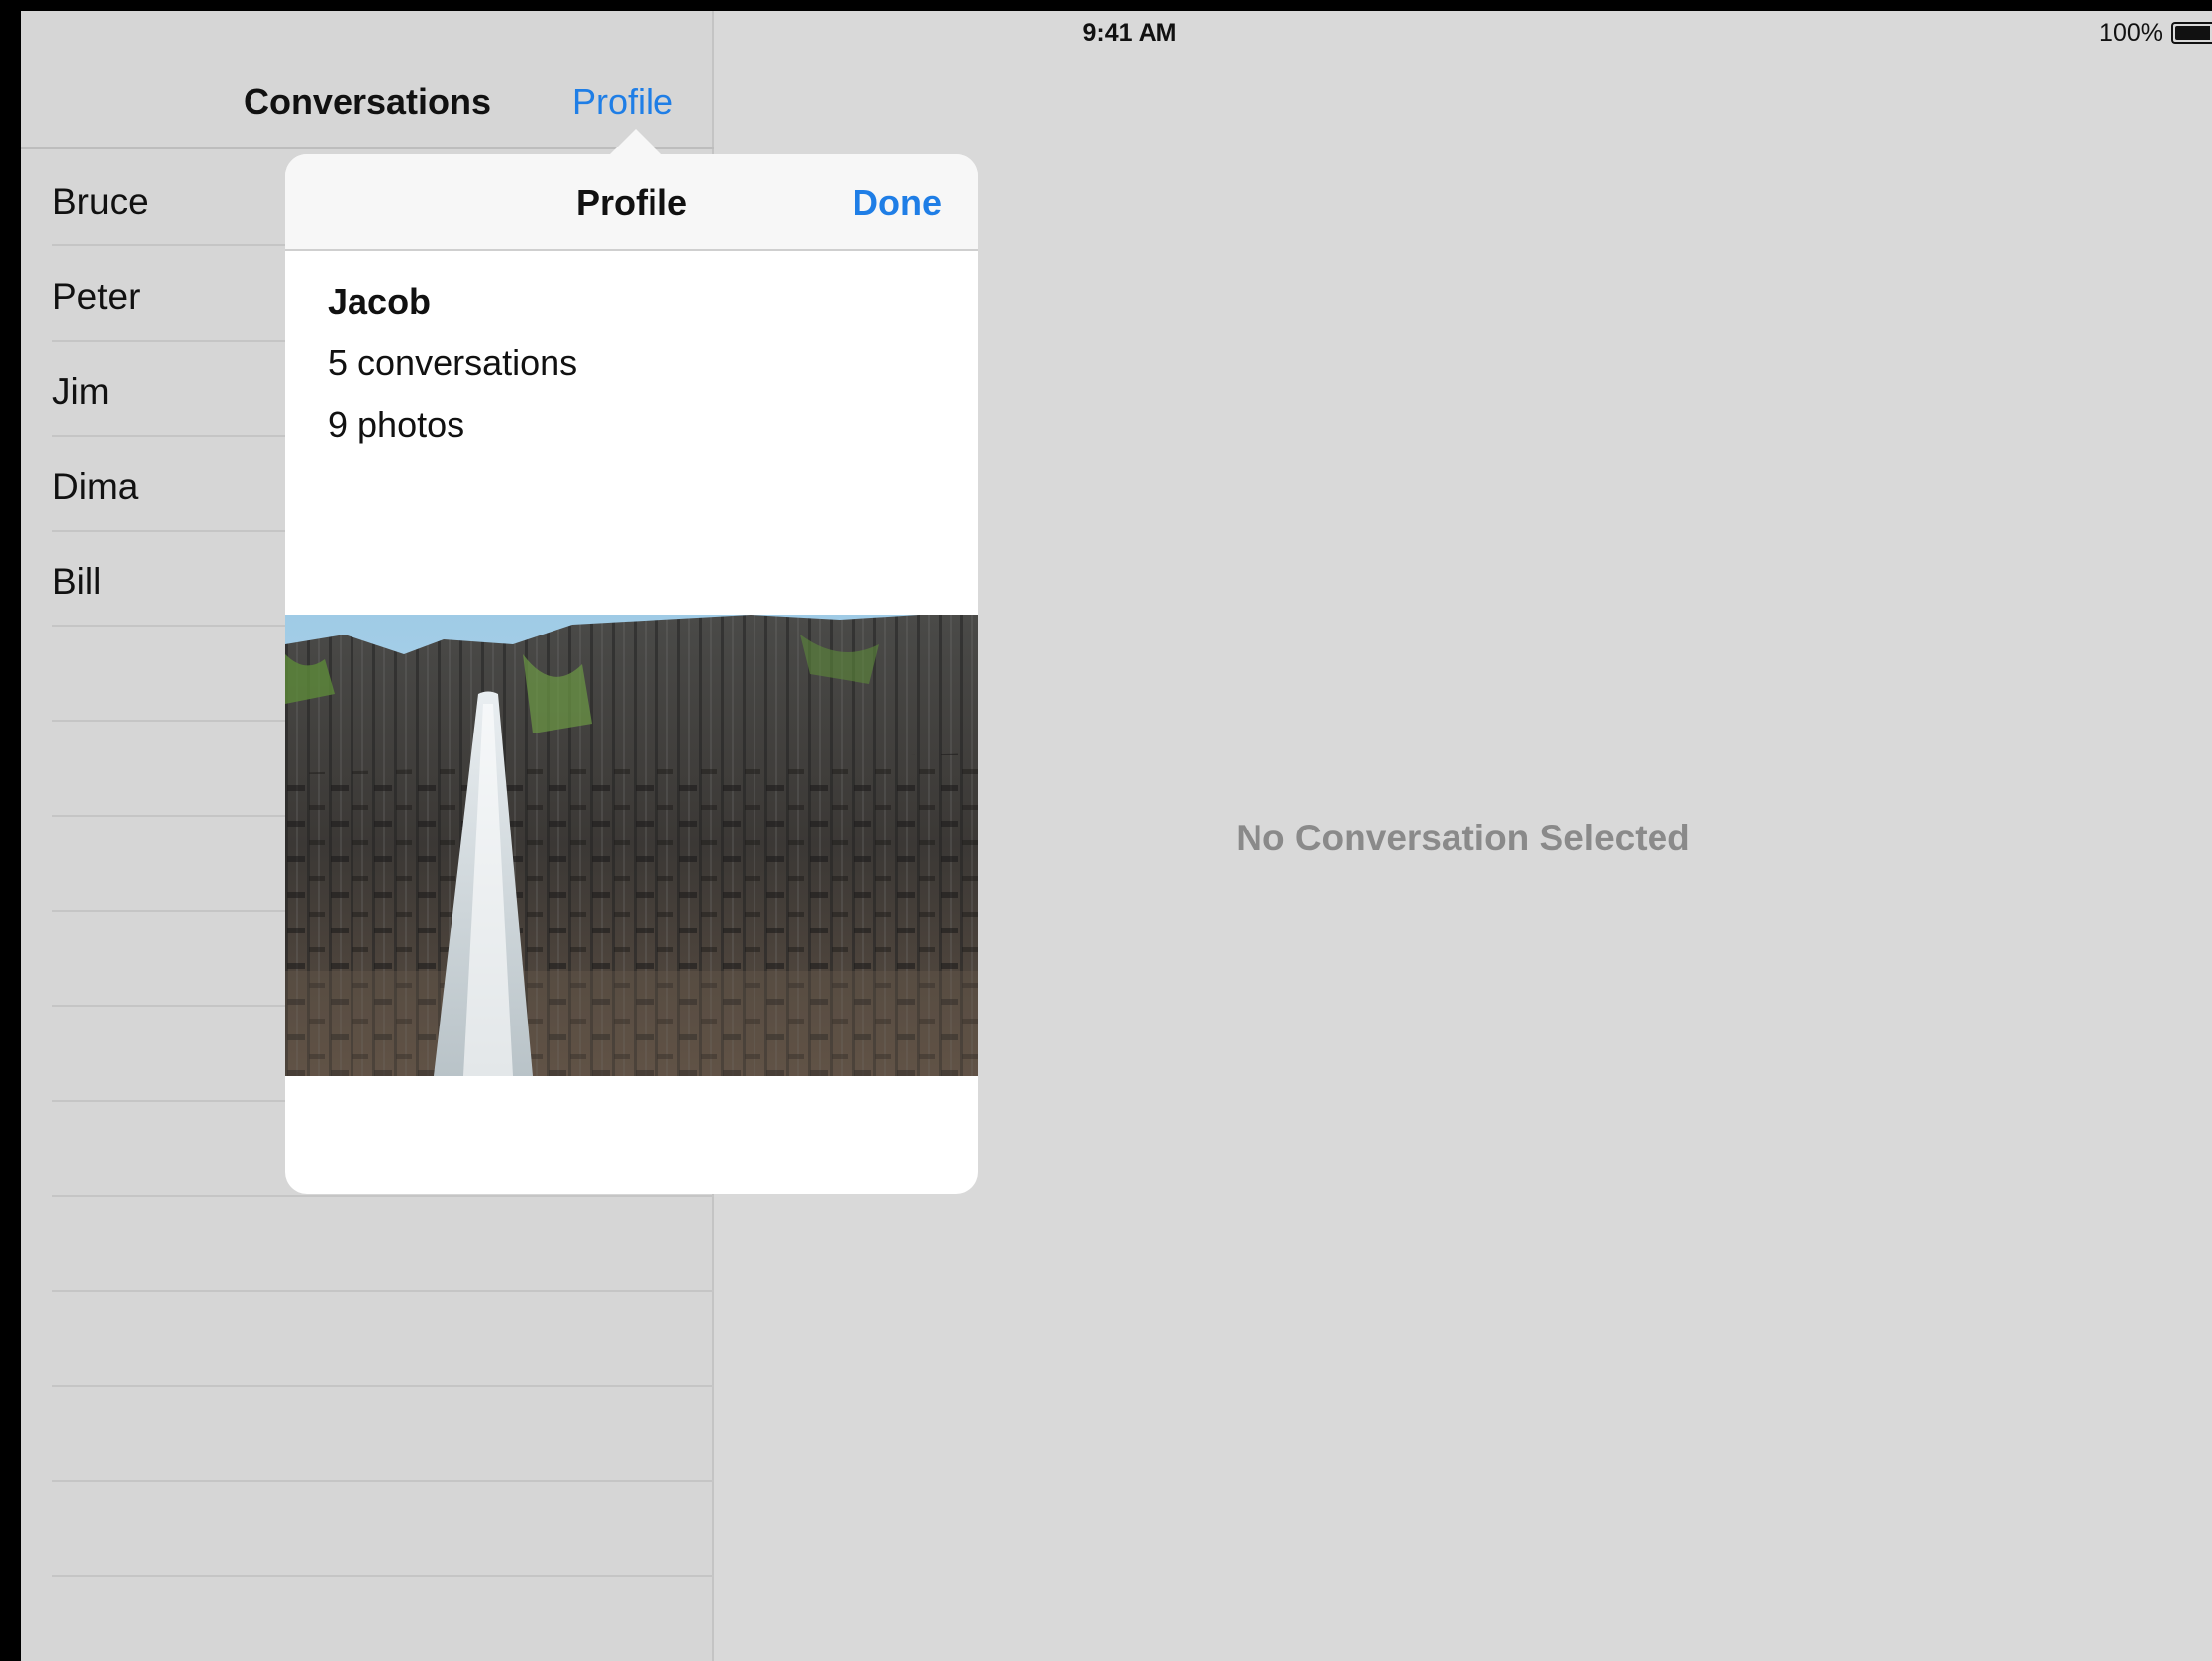 This screenshot has height=1661, width=2212. What do you see at coordinates (631, 202) in the screenshot?
I see `popover-navigation-bar: Profile Done` at bounding box center [631, 202].